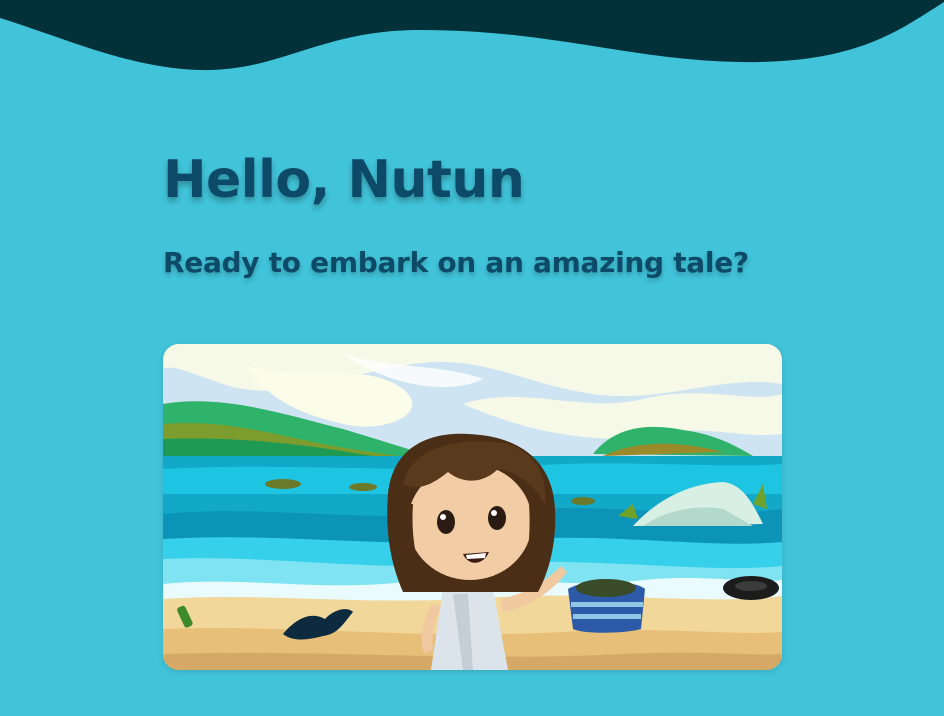 This screenshot has width=944, height=716. What do you see at coordinates (456, 262) in the screenshot?
I see `greeting-subtitle: Ready to embark on an amazing tale?` at bounding box center [456, 262].